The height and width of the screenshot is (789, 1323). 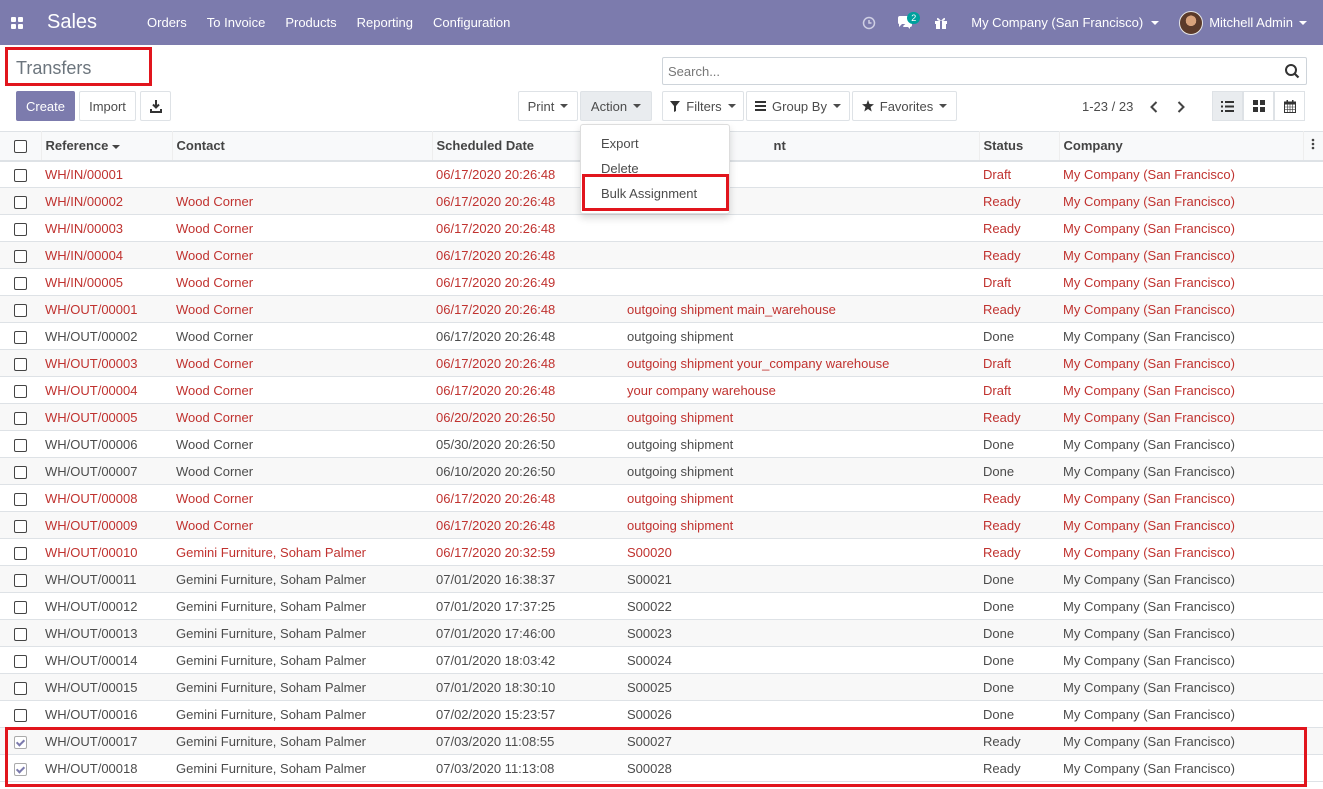 What do you see at coordinates (548, 106) in the screenshot?
I see `print-button: Print` at bounding box center [548, 106].